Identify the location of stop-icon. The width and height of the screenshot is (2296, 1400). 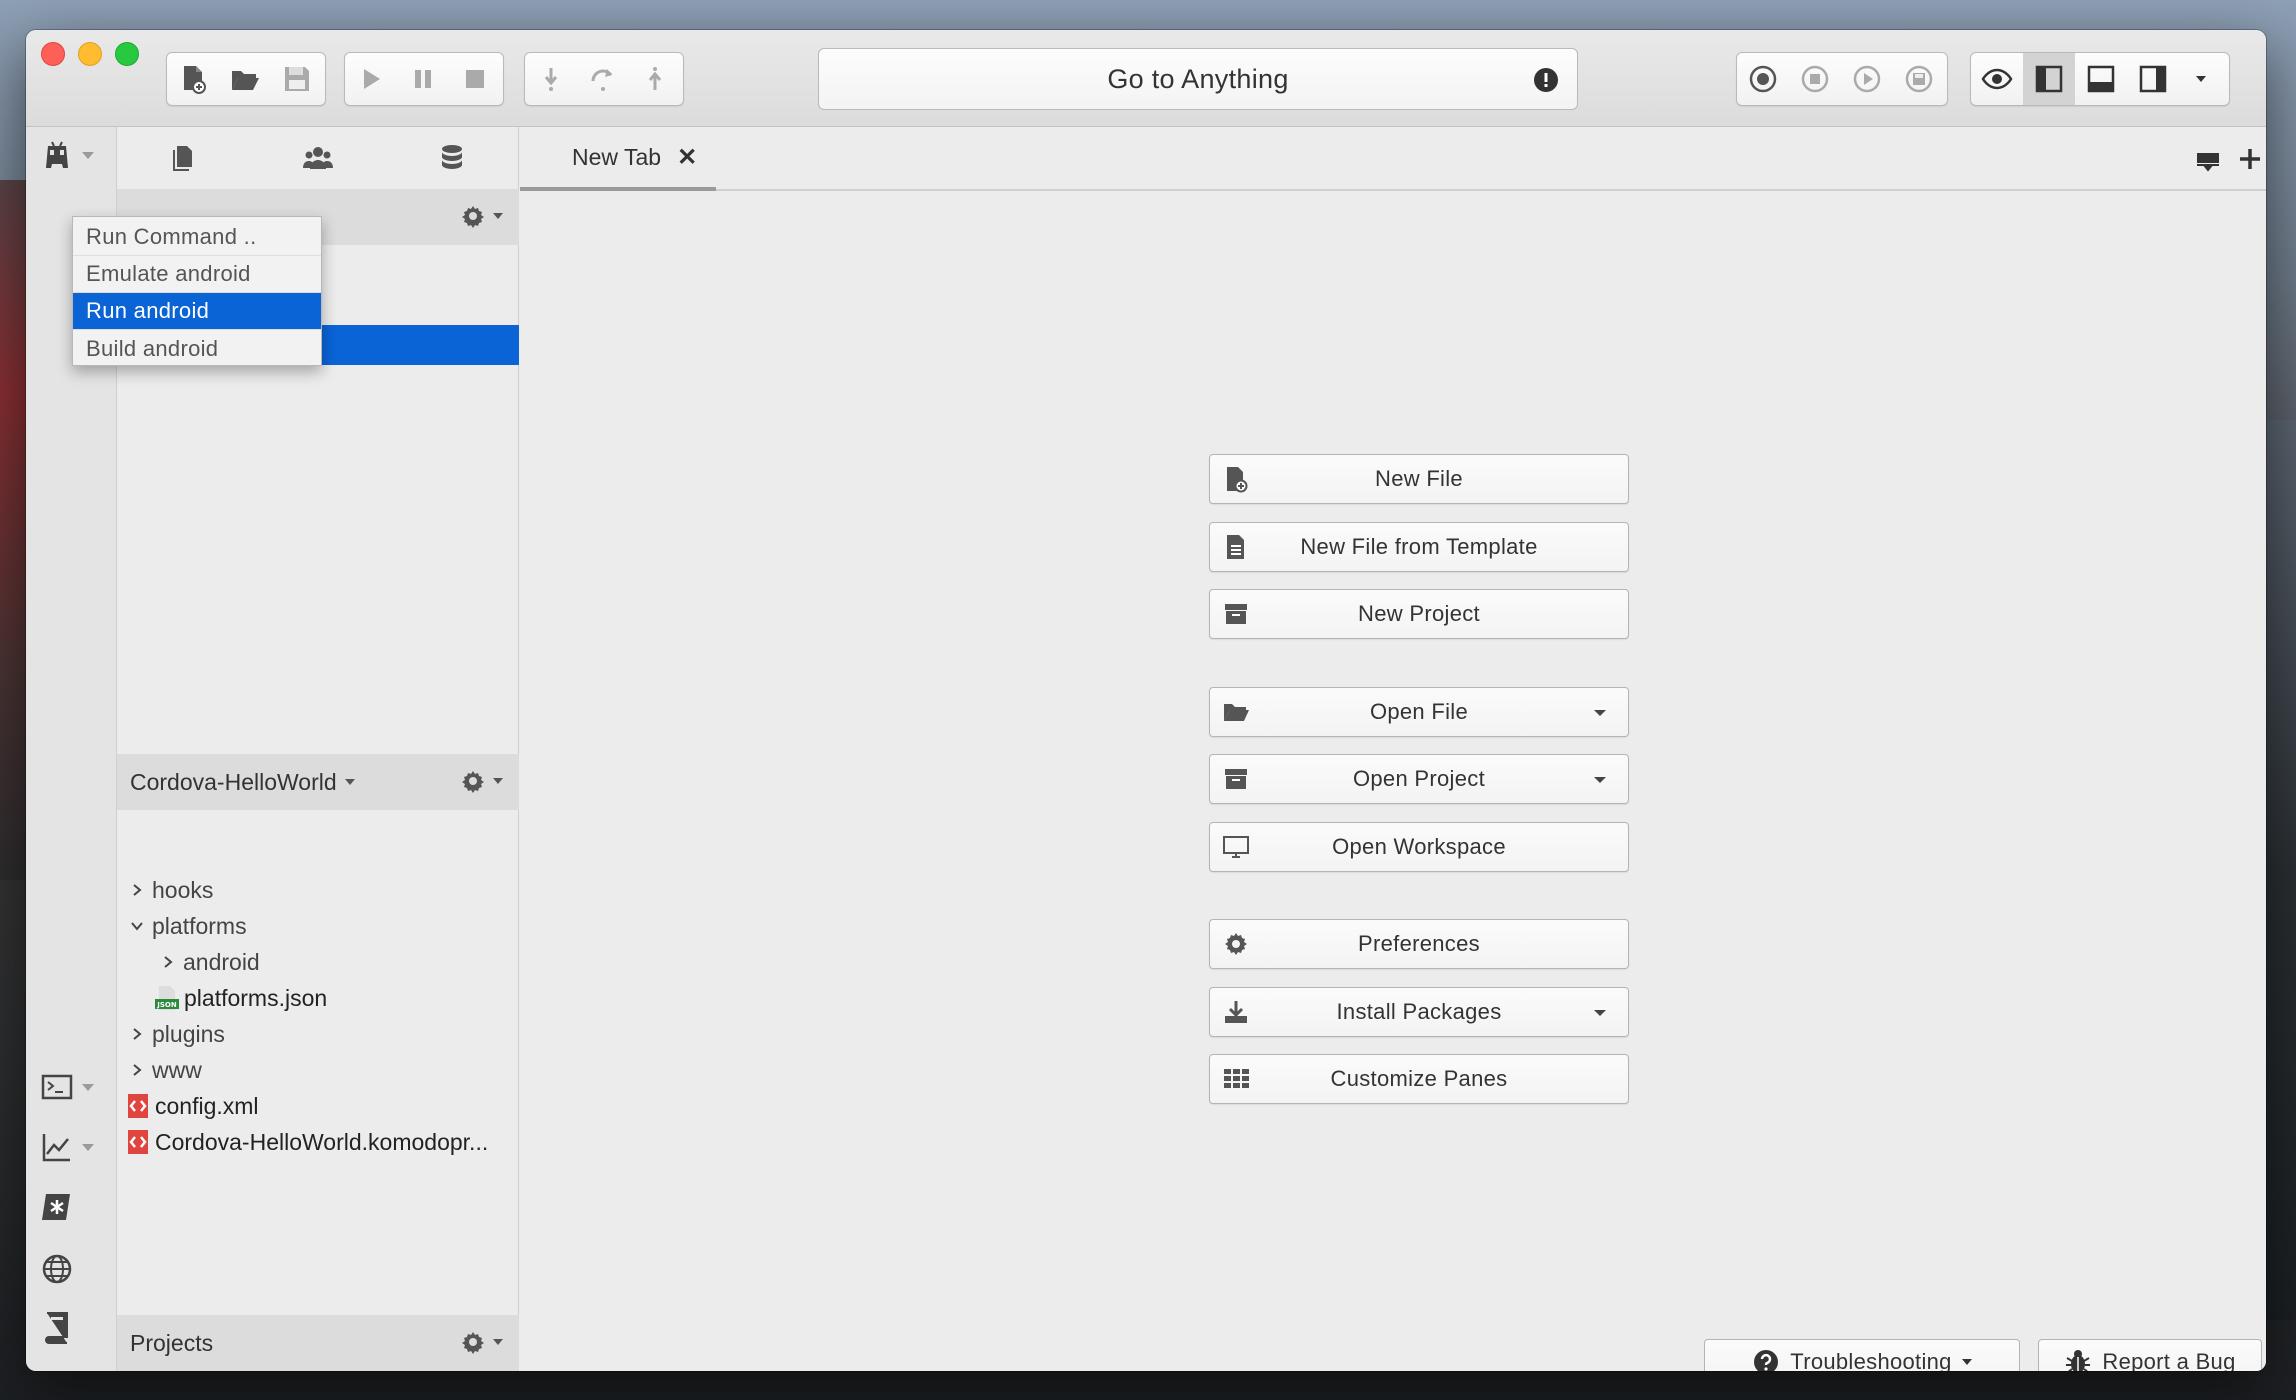
(475, 79).